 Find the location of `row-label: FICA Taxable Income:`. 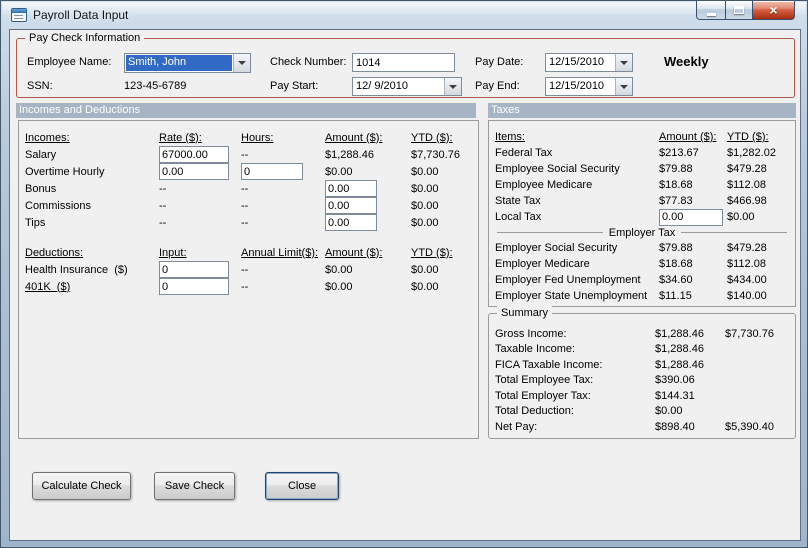

row-label: FICA Taxable Income: is located at coordinates (549, 364).